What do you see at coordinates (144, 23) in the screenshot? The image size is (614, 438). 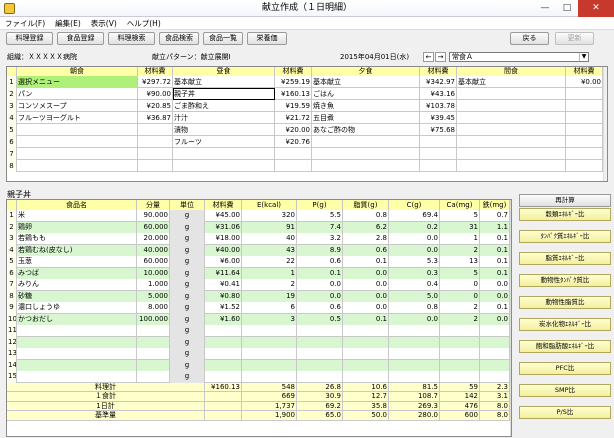 I see `menu-help: ヘルプ(H)` at bounding box center [144, 23].